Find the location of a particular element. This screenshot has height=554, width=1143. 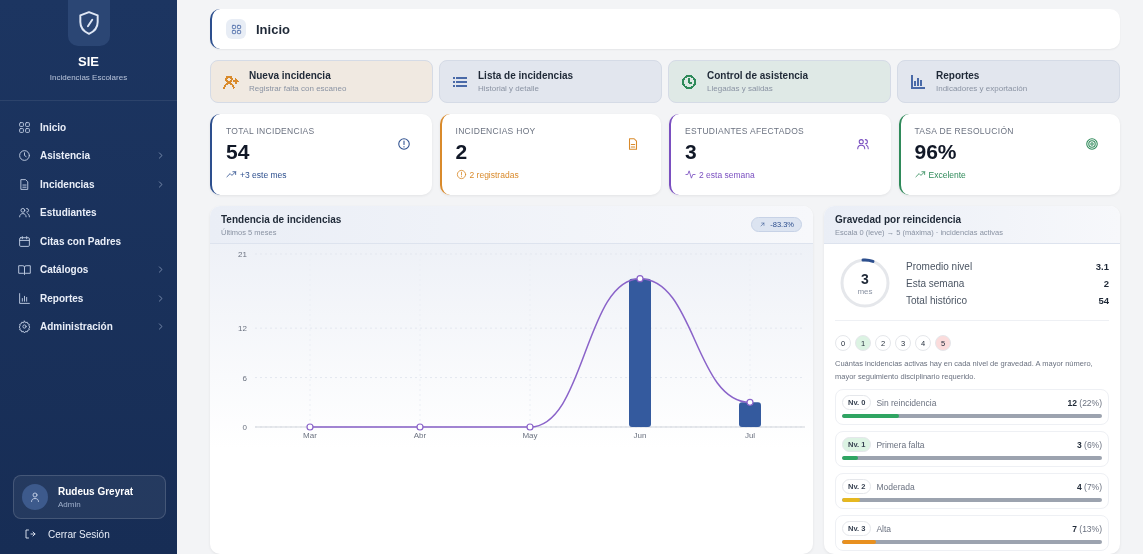

x-tick-label: Jul is located at coordinates (750, 435).